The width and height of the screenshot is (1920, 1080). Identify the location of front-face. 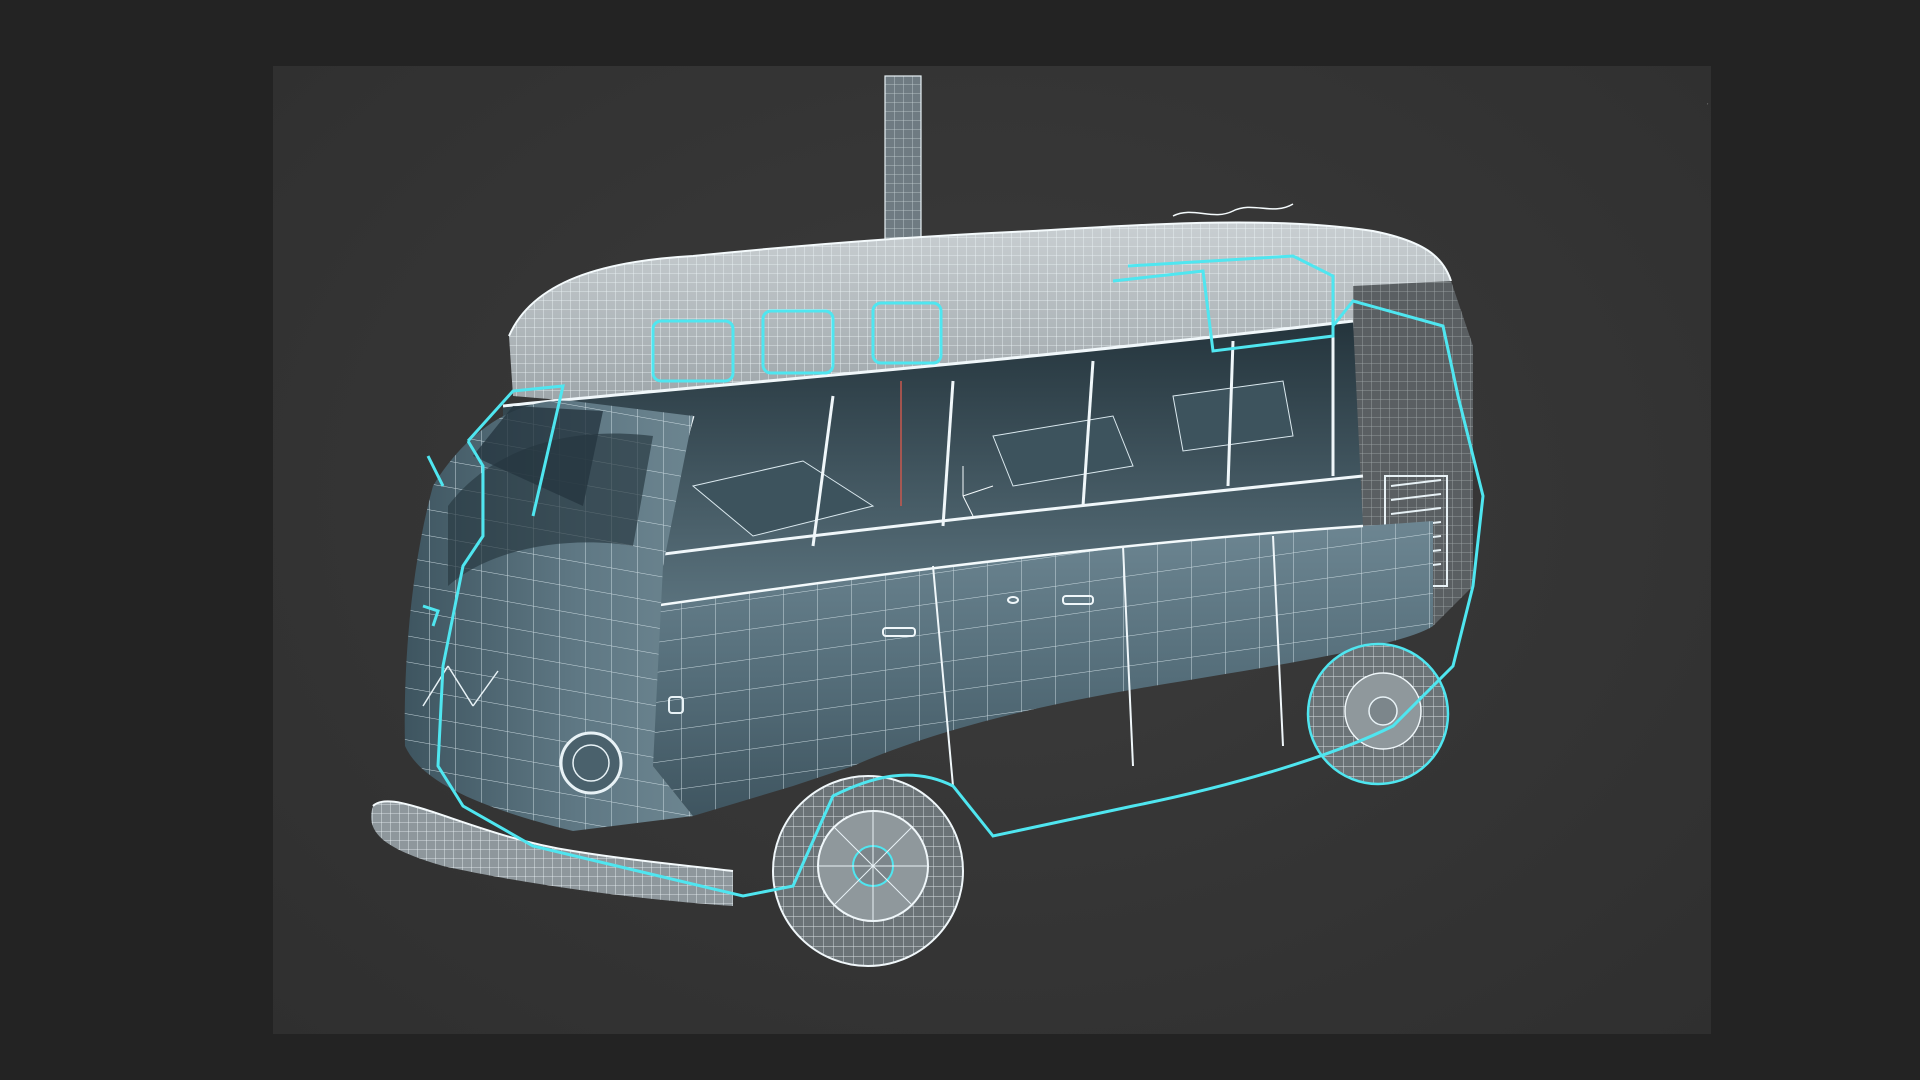
(548, 615).